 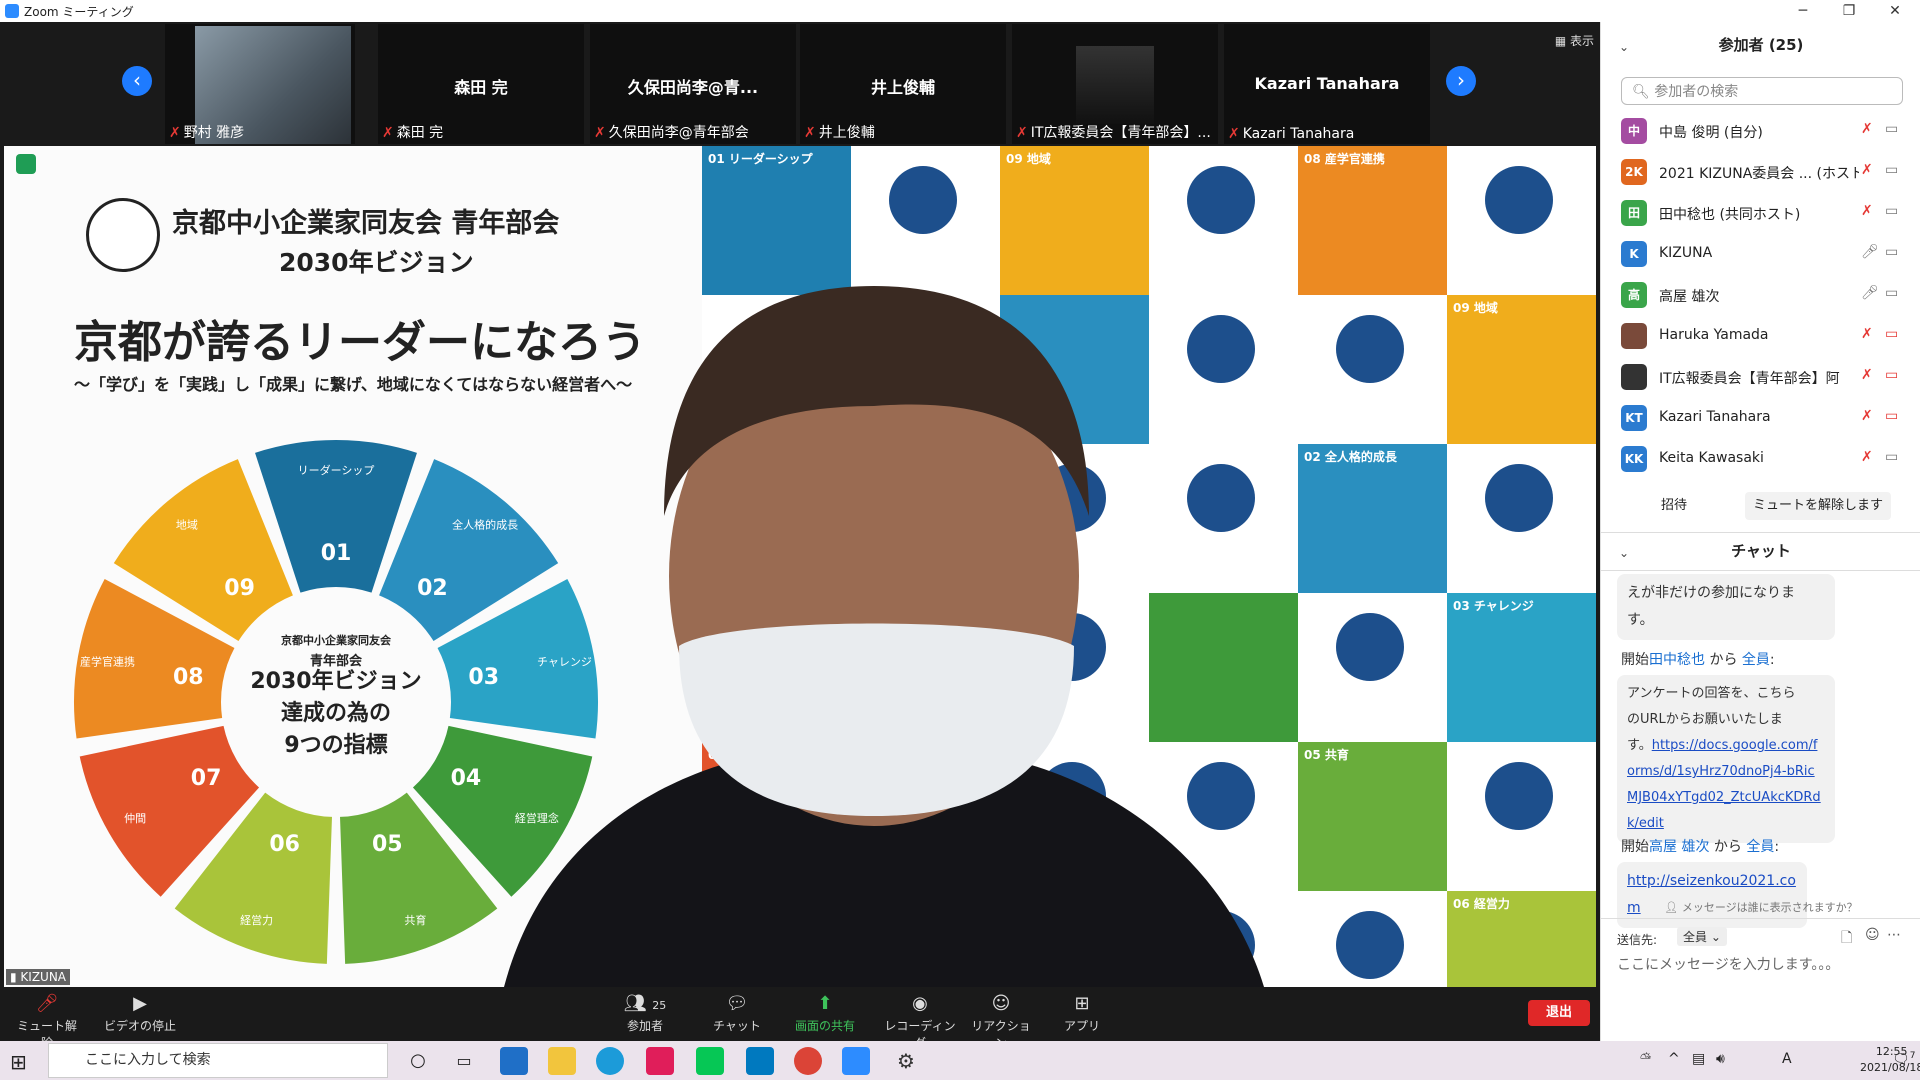 I want to click on participant-row: KT Kazari Tanahara ✗ ▭, so click(x=1766, y=418).